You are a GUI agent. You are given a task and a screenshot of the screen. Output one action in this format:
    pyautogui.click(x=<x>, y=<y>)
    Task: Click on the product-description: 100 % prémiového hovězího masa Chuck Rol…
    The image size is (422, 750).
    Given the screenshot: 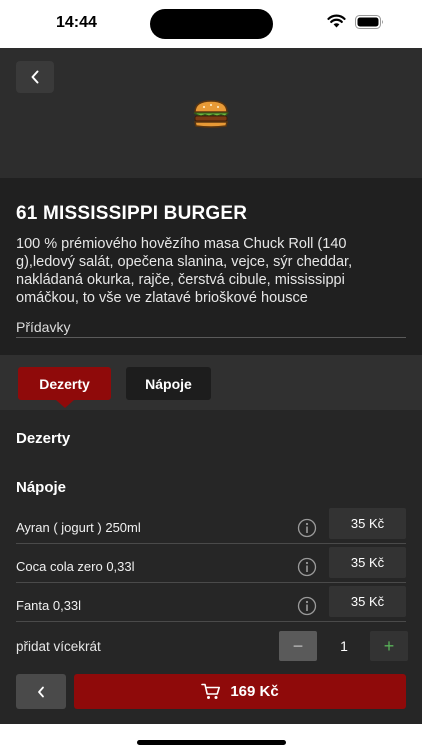 What is the action you would take?
    pyautogui.click(x=184, y=271)
    